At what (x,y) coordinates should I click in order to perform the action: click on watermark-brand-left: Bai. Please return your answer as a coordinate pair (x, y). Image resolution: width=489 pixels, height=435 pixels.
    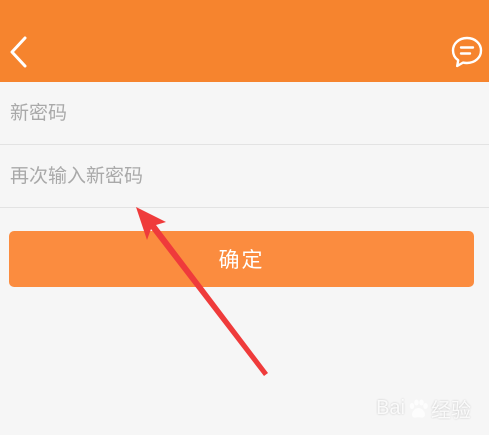
    Looking at the image, I should click on (390, 408).